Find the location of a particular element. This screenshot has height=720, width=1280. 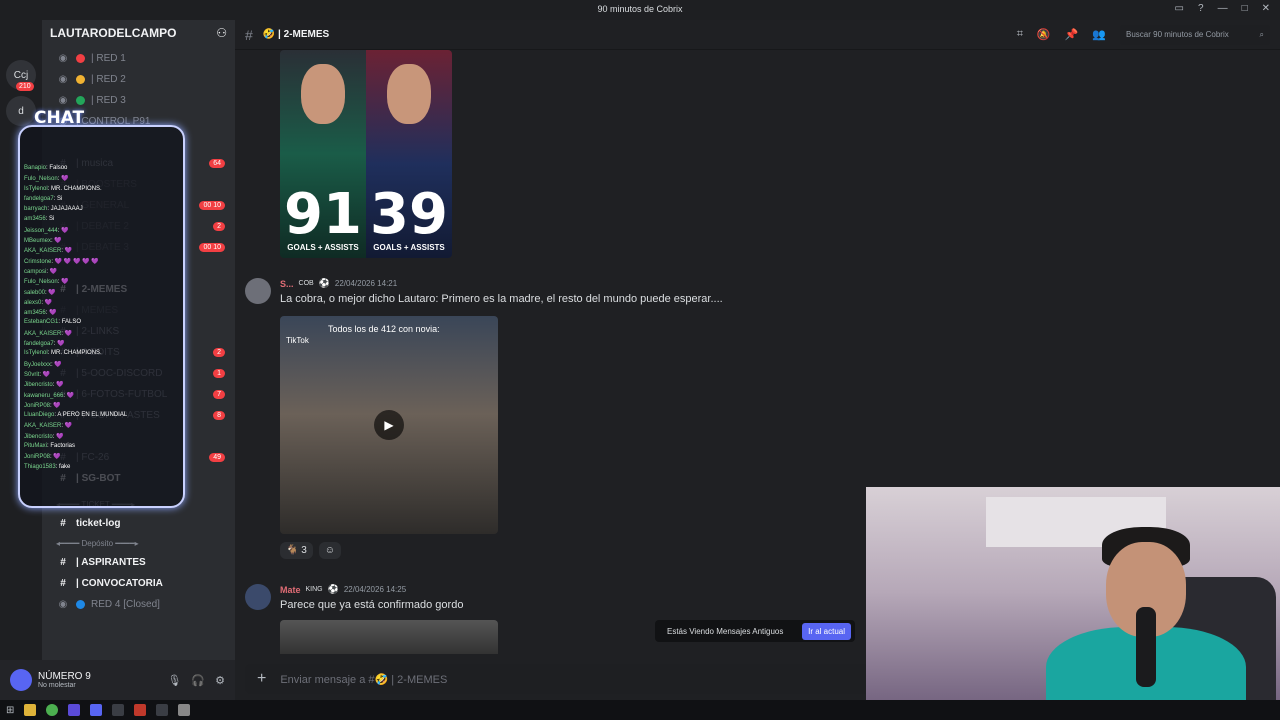

category-deposito: ◂━━━━ Depósito ━━━━▸ is located at coordinates (138, 543).